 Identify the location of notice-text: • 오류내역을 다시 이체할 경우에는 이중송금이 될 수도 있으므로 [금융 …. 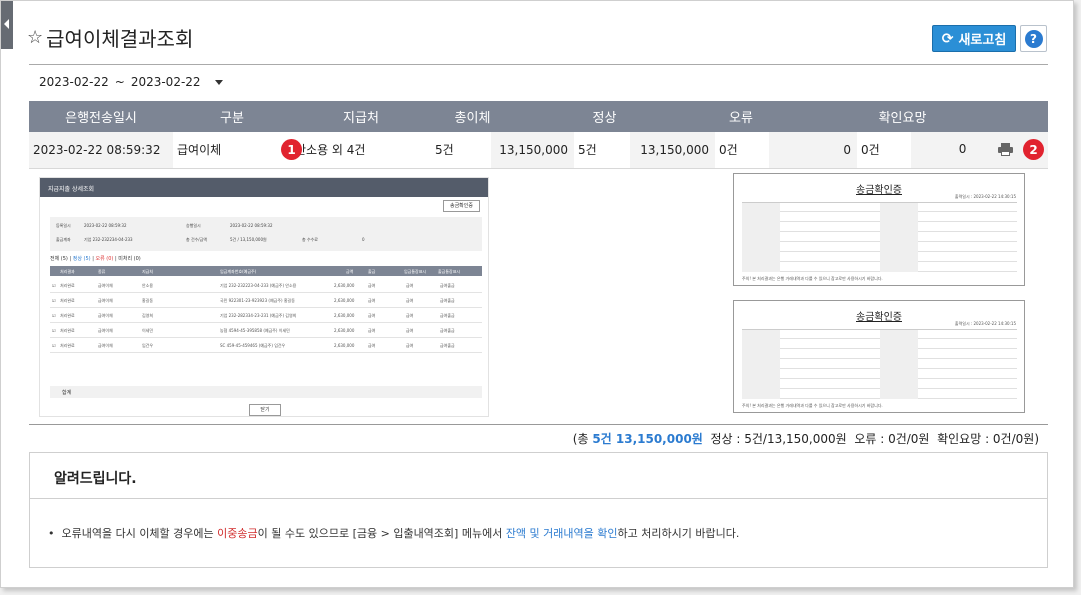
(394, 533).